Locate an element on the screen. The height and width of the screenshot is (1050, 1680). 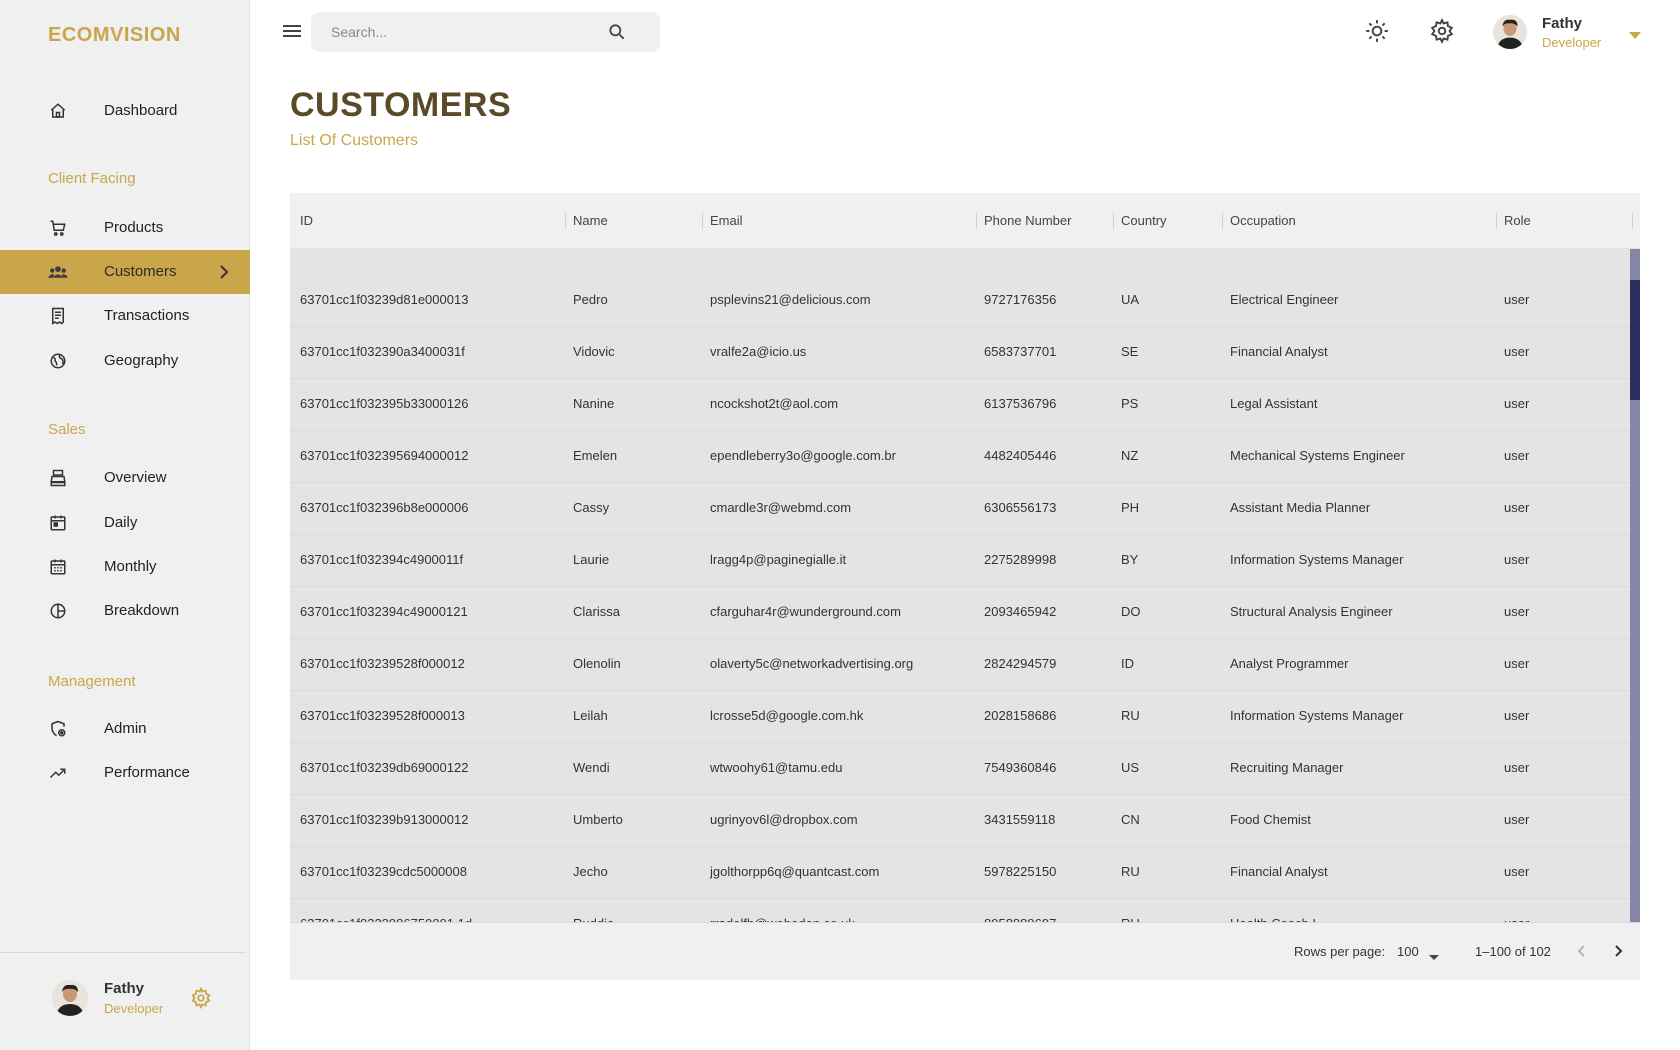
column-header-role: Role is located at coordinates (1517, 220).